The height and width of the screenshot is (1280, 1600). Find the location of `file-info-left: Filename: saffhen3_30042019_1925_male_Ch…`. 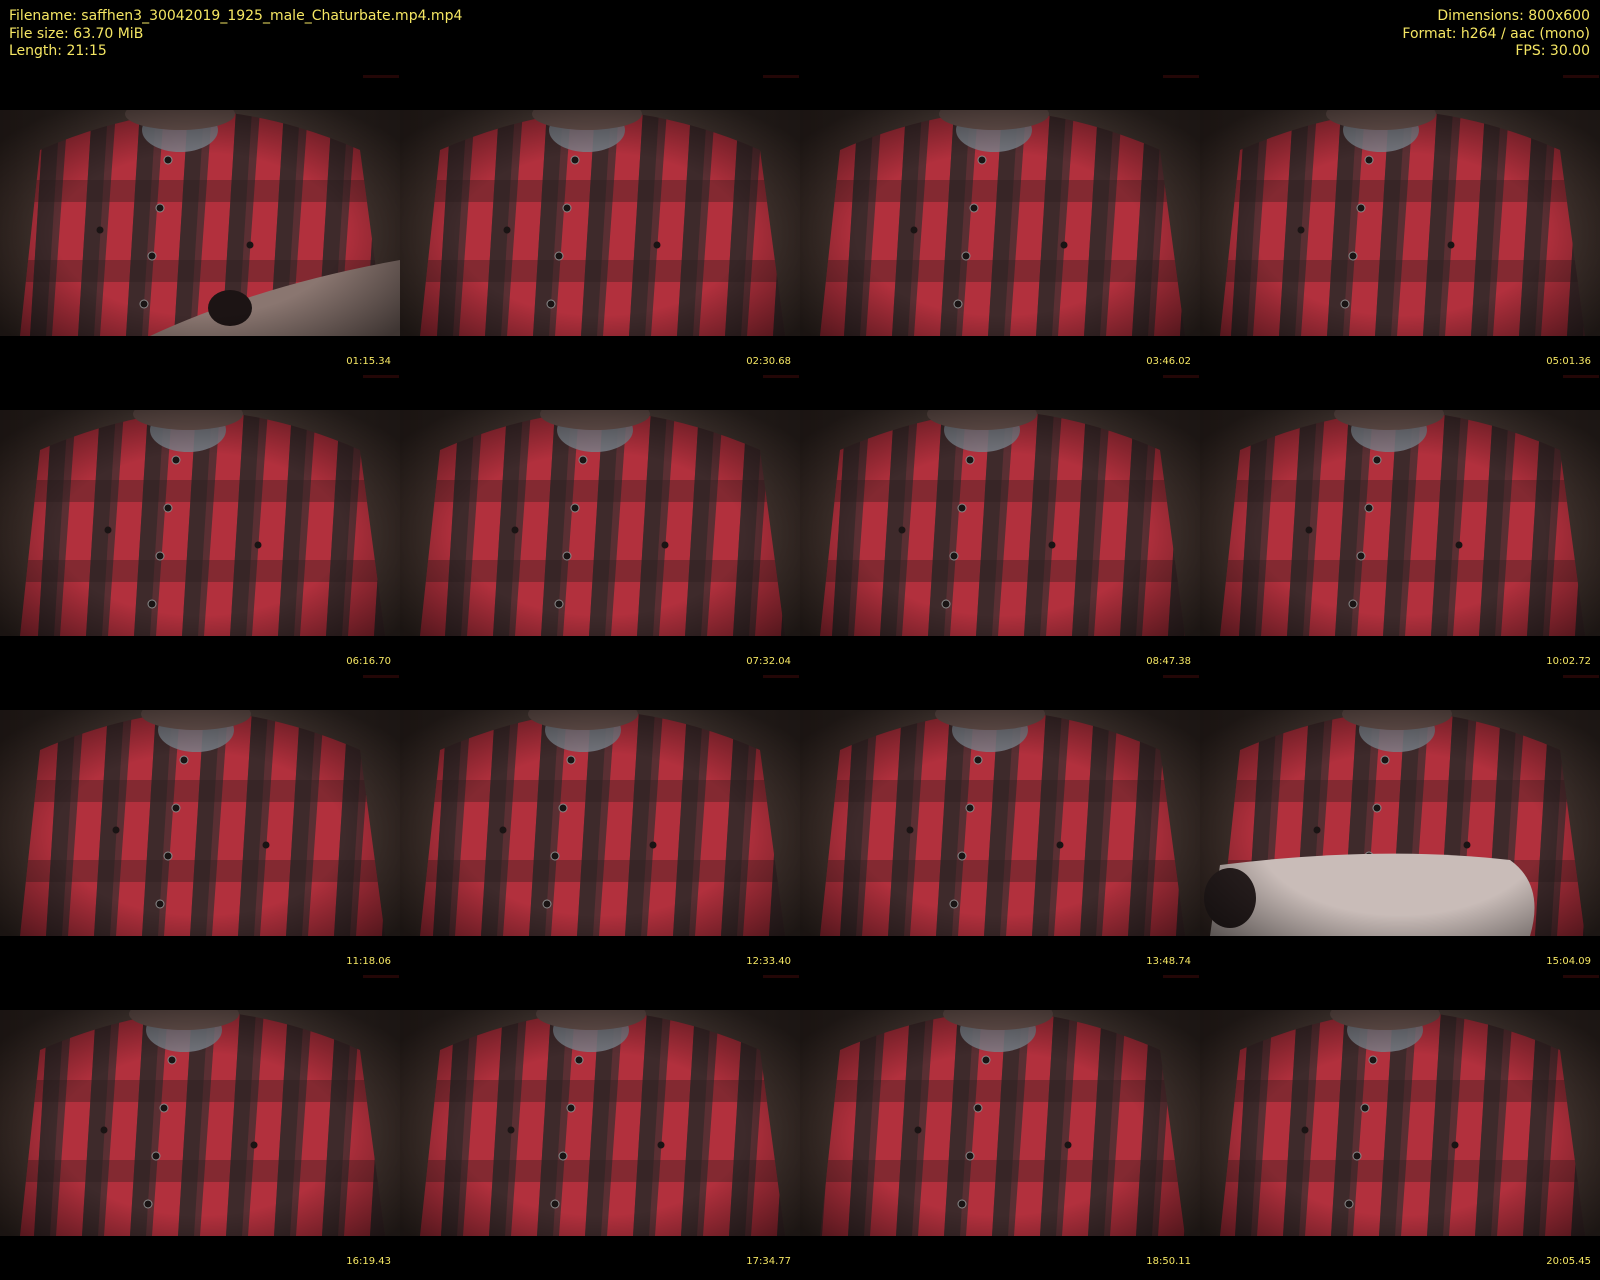

file-info-left: Filename: saffhen3_30042019_1925_male_Ch… is located at coordinates (235, 34).